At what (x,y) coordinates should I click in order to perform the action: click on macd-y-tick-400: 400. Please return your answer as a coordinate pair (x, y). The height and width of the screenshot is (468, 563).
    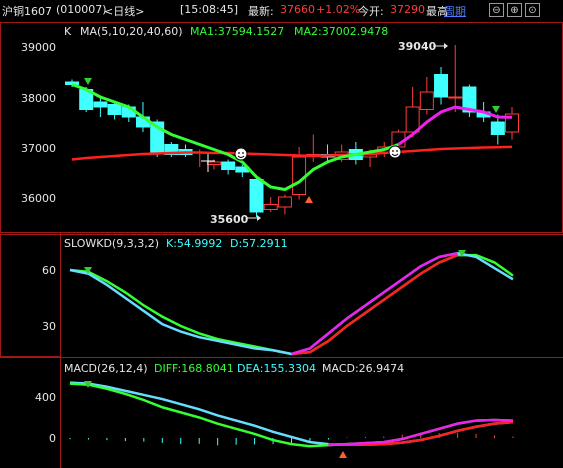
    Looking at the image, I should click on (45, 397).